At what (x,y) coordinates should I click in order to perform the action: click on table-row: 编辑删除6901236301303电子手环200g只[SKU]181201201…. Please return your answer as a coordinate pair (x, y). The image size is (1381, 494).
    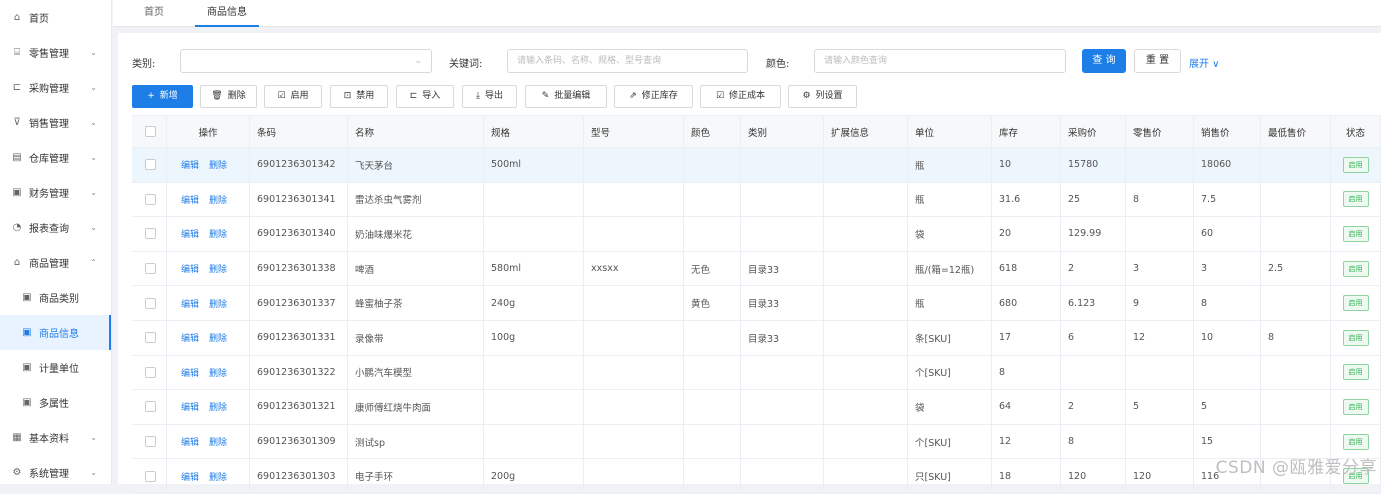
    Looking at the image, I should click on (756, 476).